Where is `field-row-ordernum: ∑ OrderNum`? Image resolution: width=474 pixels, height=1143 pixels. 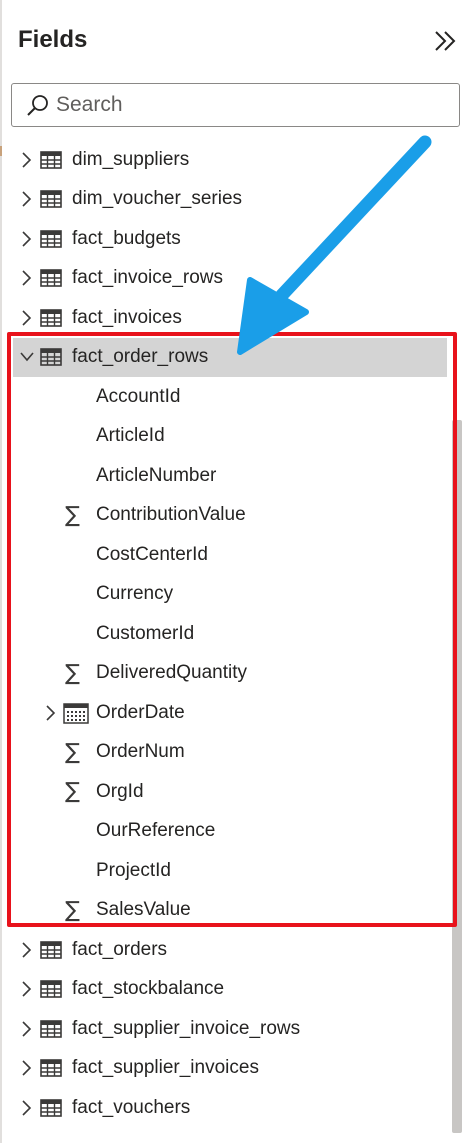 field-row-ordernum: ∑ OrderNum is located at coordinates (226, 753).